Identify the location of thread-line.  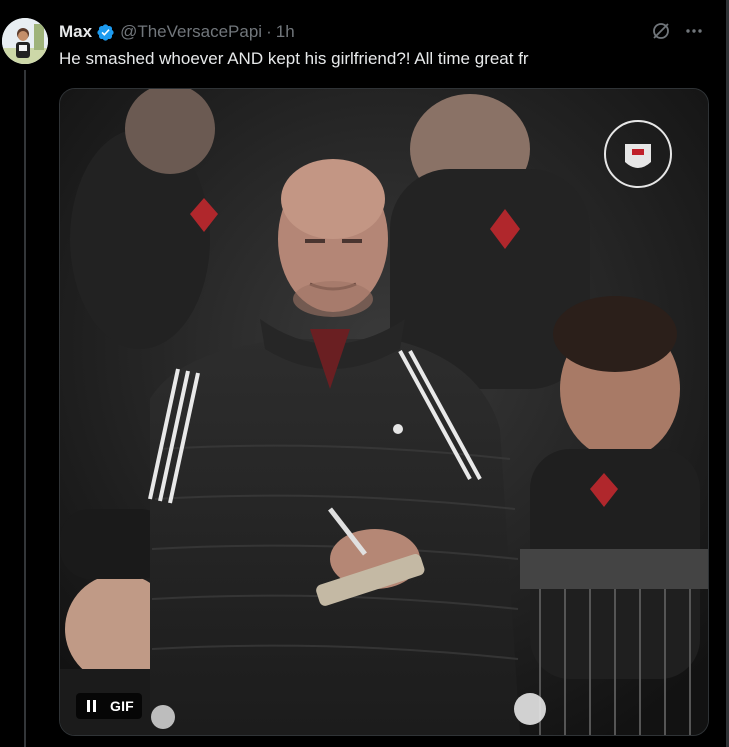
(25, 408).